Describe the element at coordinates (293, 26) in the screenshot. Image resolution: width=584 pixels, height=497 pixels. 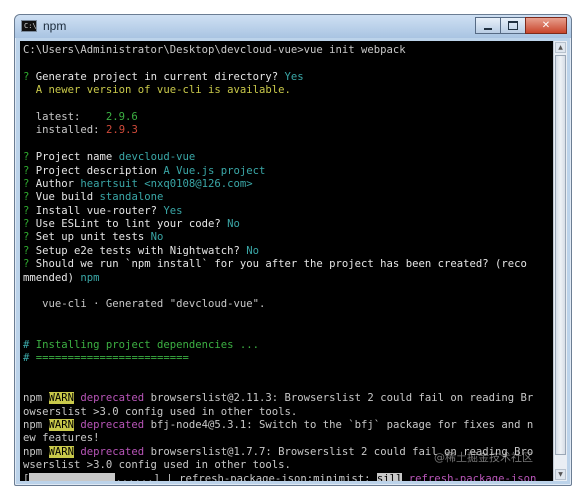
I see `title-bar: C:\ npm ✕` at that location.